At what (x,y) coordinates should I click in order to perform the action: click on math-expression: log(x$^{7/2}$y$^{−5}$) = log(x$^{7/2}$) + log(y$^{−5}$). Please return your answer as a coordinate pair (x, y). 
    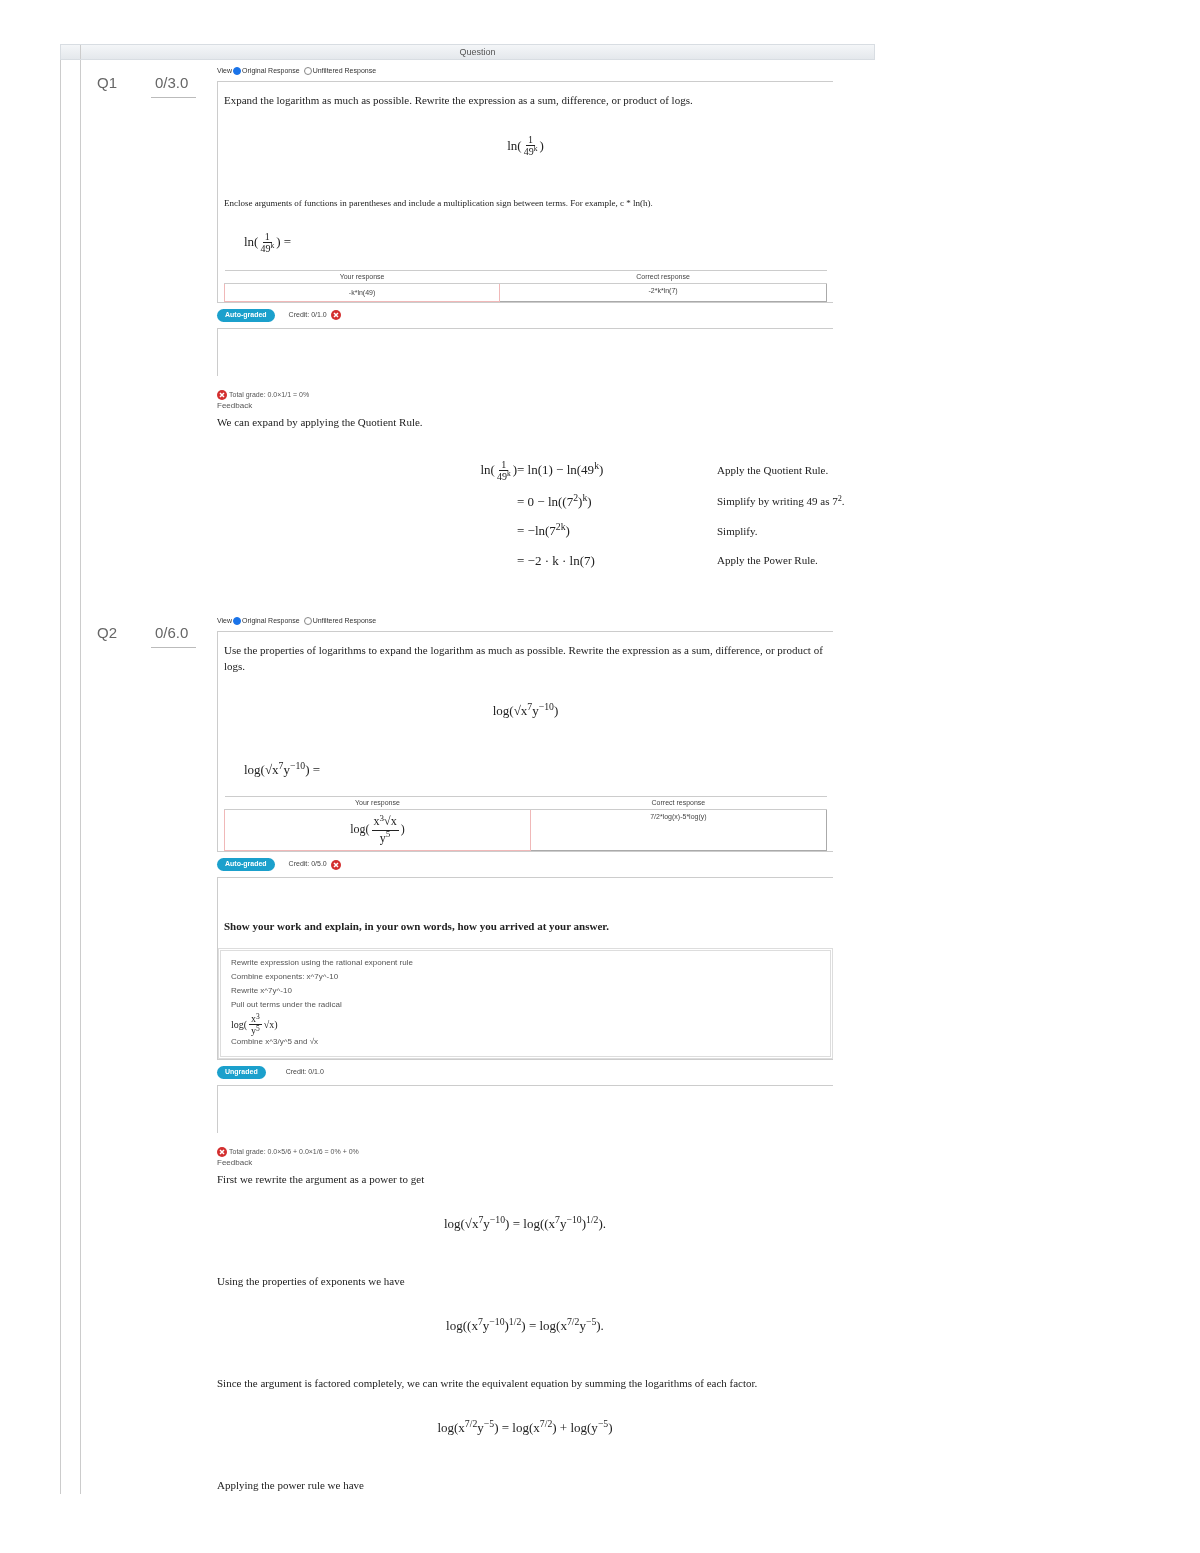
    Looking at the image, I should click on (525, 1427).